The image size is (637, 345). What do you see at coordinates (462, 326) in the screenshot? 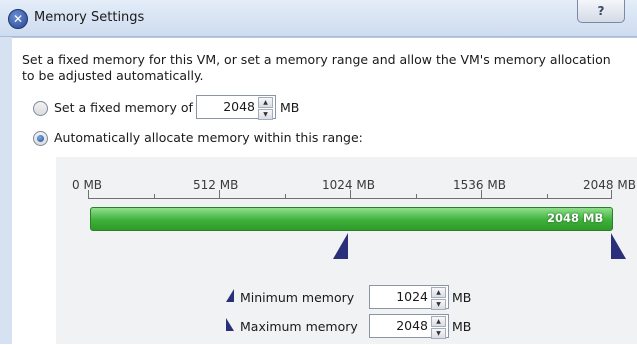
I see `maximum-memory-unit: MB` at bounding box center [462, 326].